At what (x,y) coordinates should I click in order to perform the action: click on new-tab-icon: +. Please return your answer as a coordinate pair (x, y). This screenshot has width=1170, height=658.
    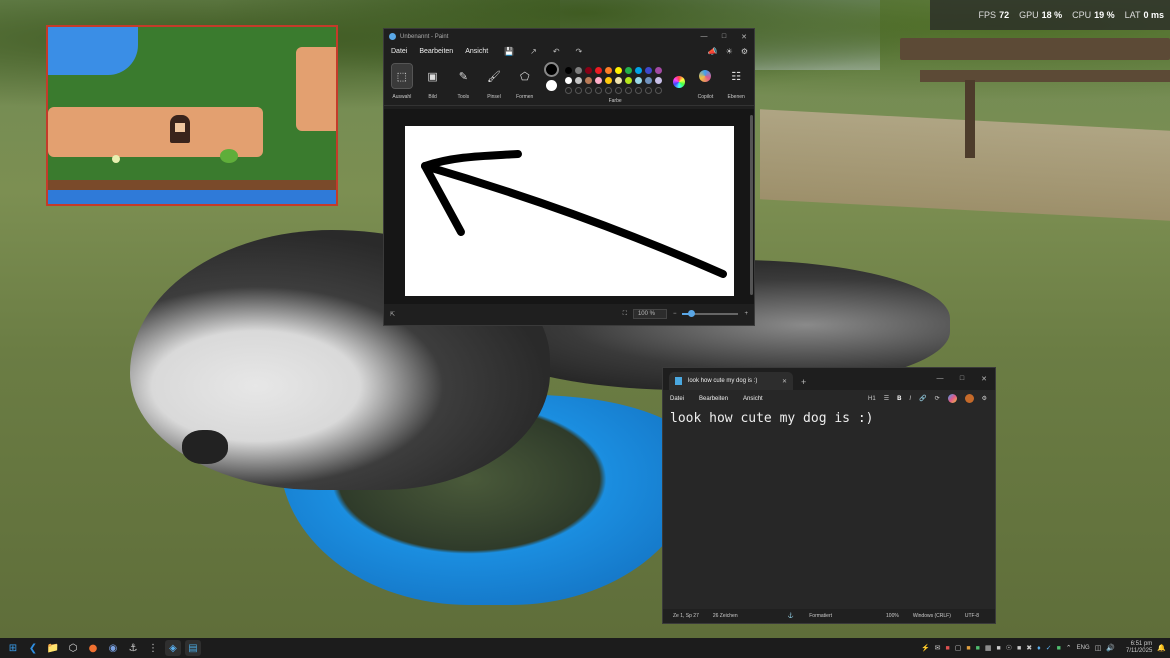
    Looking at the image, I should click on (803, 382).